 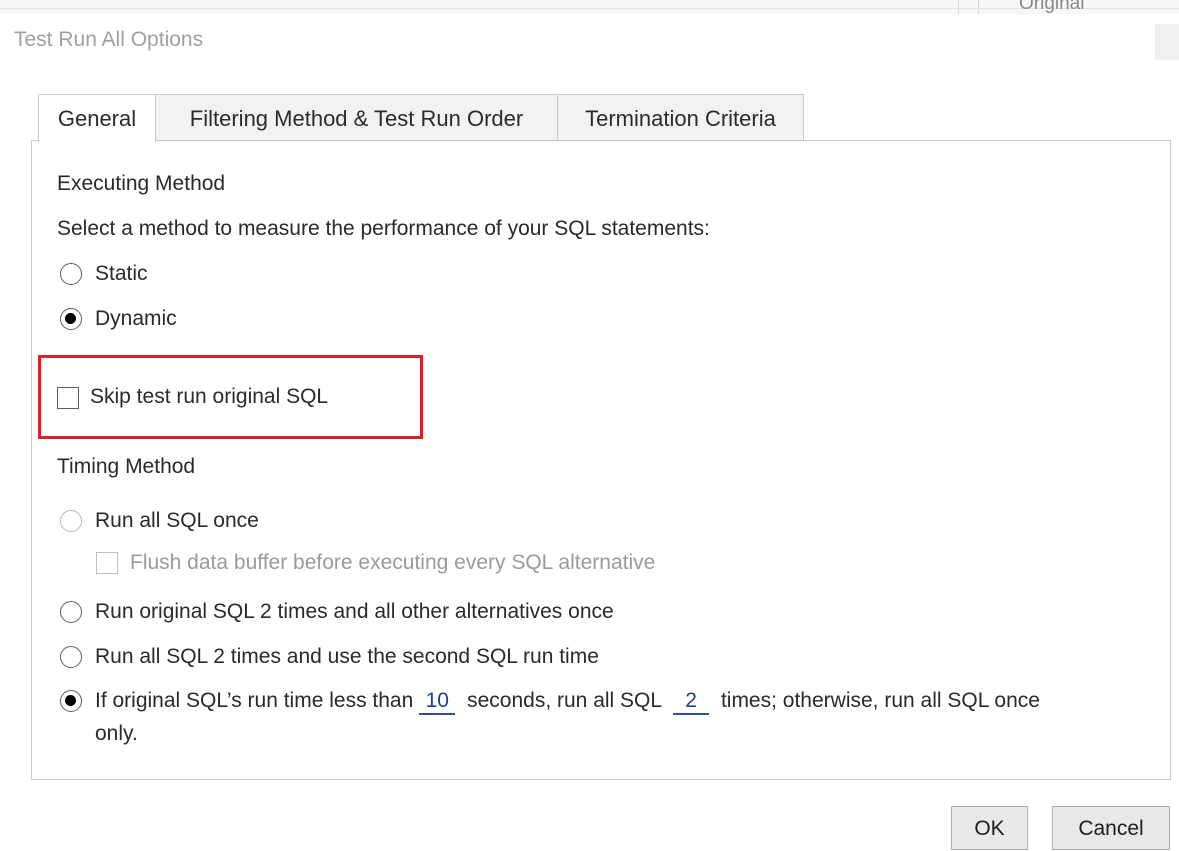 What do you see at coordinates (1052, 7) in the screenshot?
I see `background-column-header: Original` at bounding box center [1052, 7].